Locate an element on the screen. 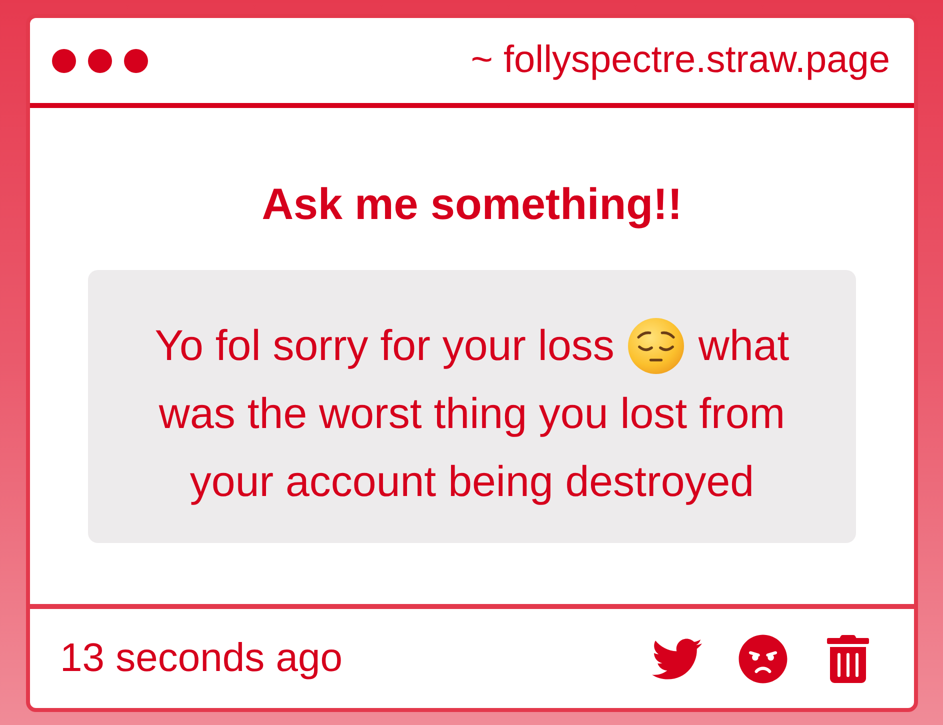  question-text: Yo fol sorry for your loss is located at coordinates (384, 346).